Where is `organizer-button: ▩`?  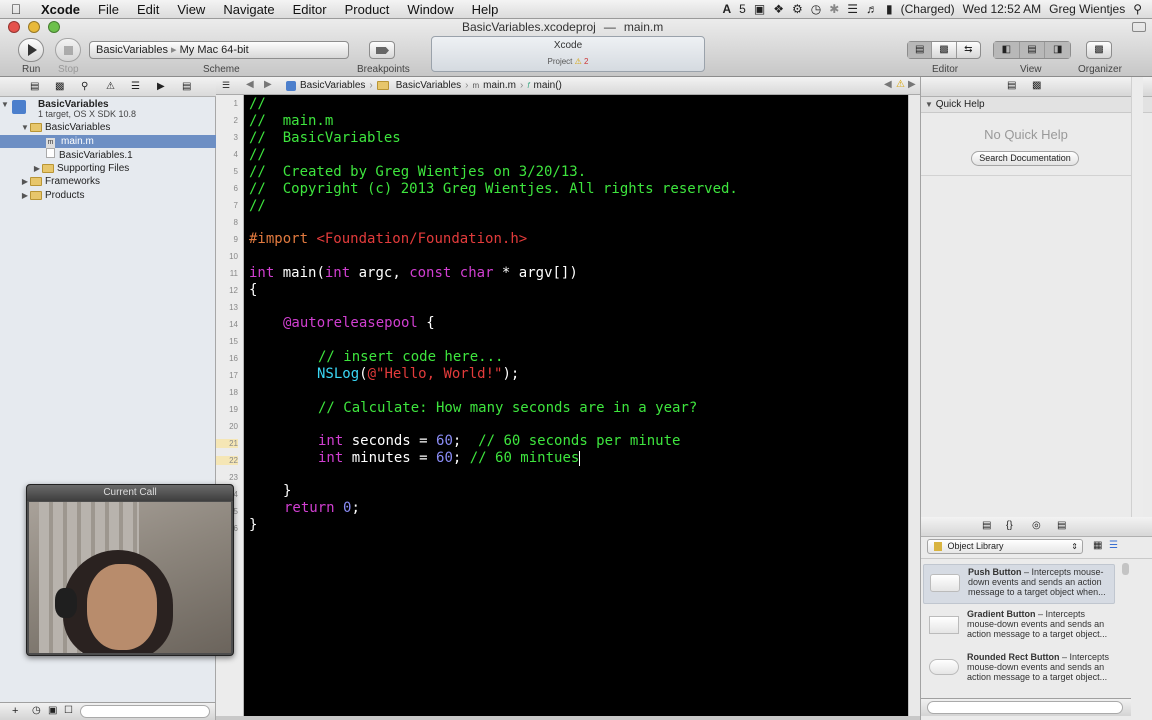
organizer-button: ▩ is located at coordinates (1099, 50).